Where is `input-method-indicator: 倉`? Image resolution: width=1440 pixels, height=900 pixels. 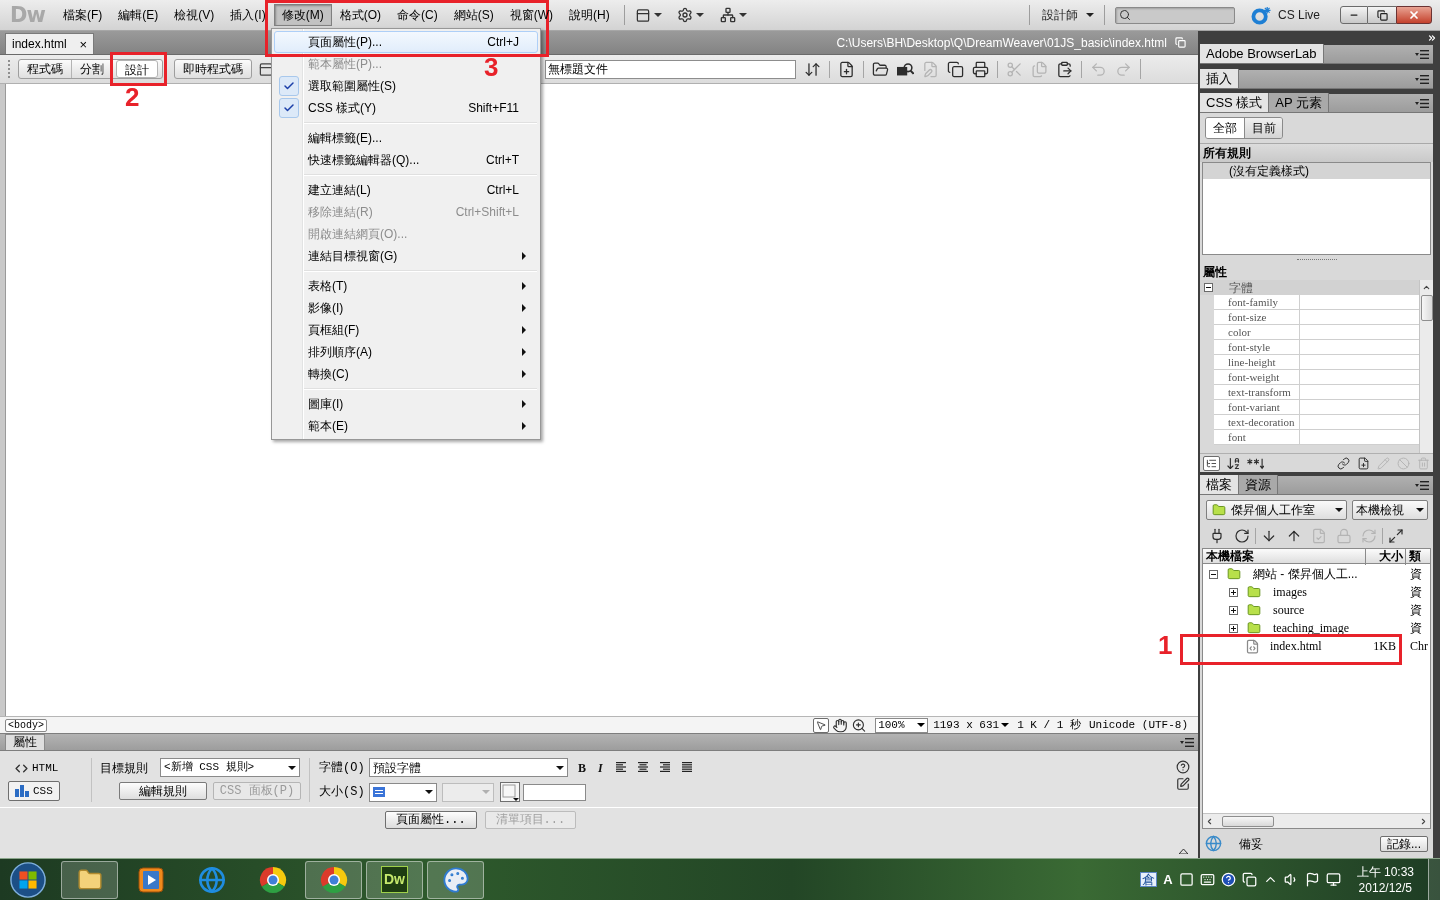
input-method-indicator: 倉 is located at coordinates (1149, 879).